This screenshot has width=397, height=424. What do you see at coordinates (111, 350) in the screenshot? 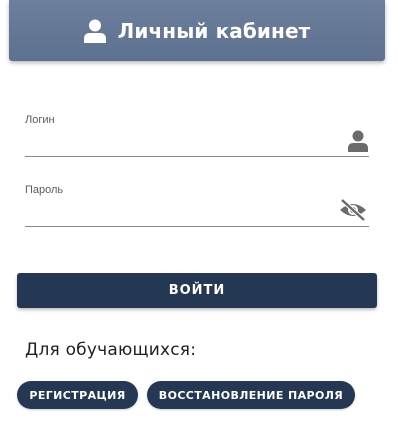
I see `students-section-title: Для обучающихся:` at bounding box center [111, 350].